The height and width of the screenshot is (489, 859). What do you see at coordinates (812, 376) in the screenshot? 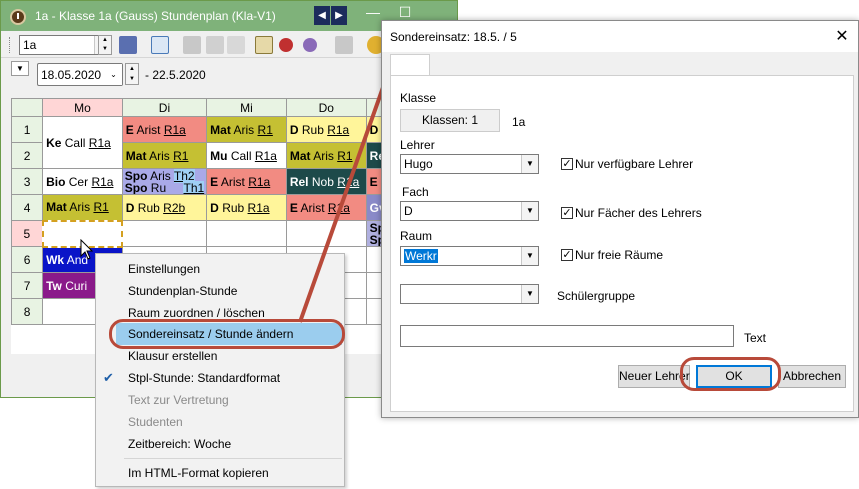
I see `cancel-button: Abbrechen` at bounding box center [812, 376].